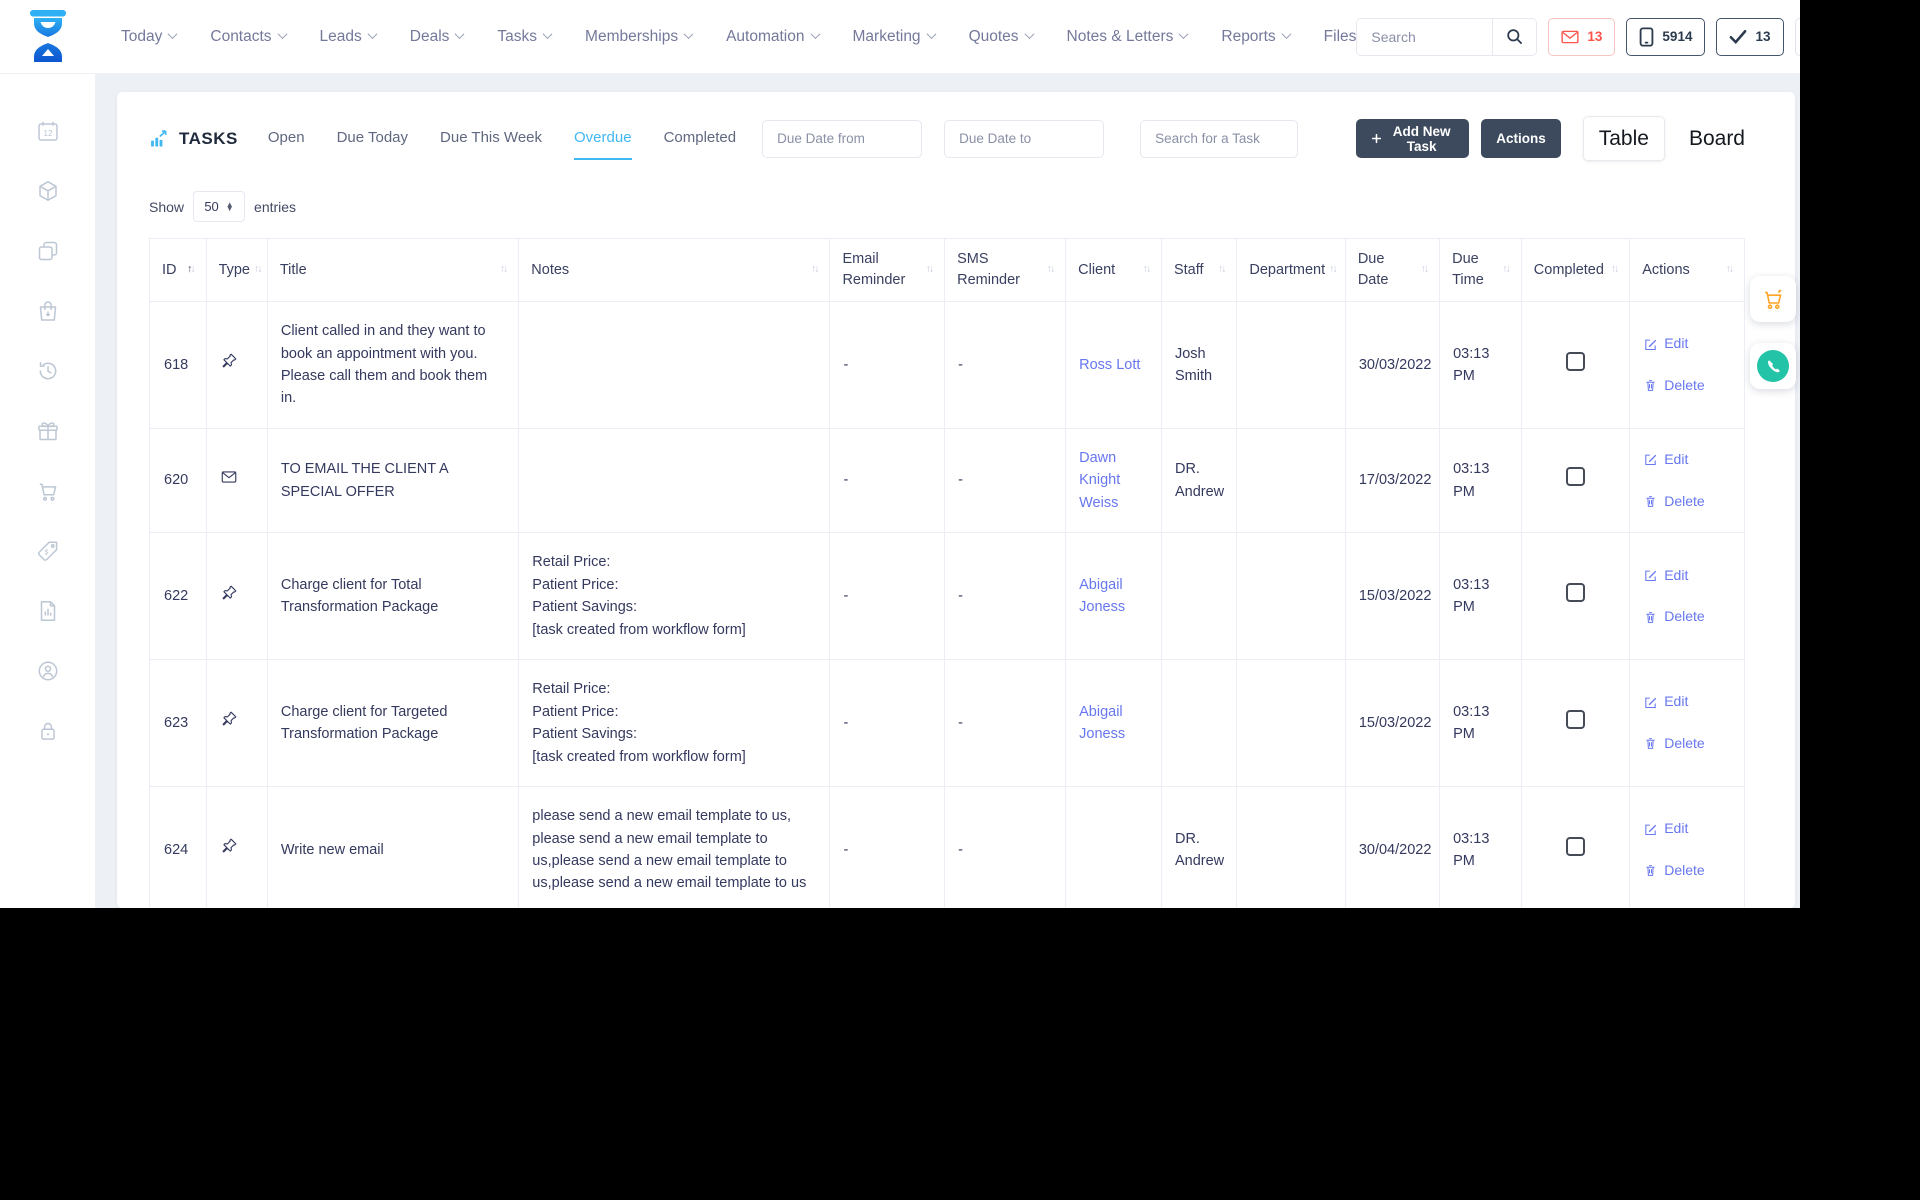 The width and height of the screenshot is (1920, 1200). Describe the element at coordinates (340, 36) in the screenshot. I see `nav-item-label: Leads` at that location.